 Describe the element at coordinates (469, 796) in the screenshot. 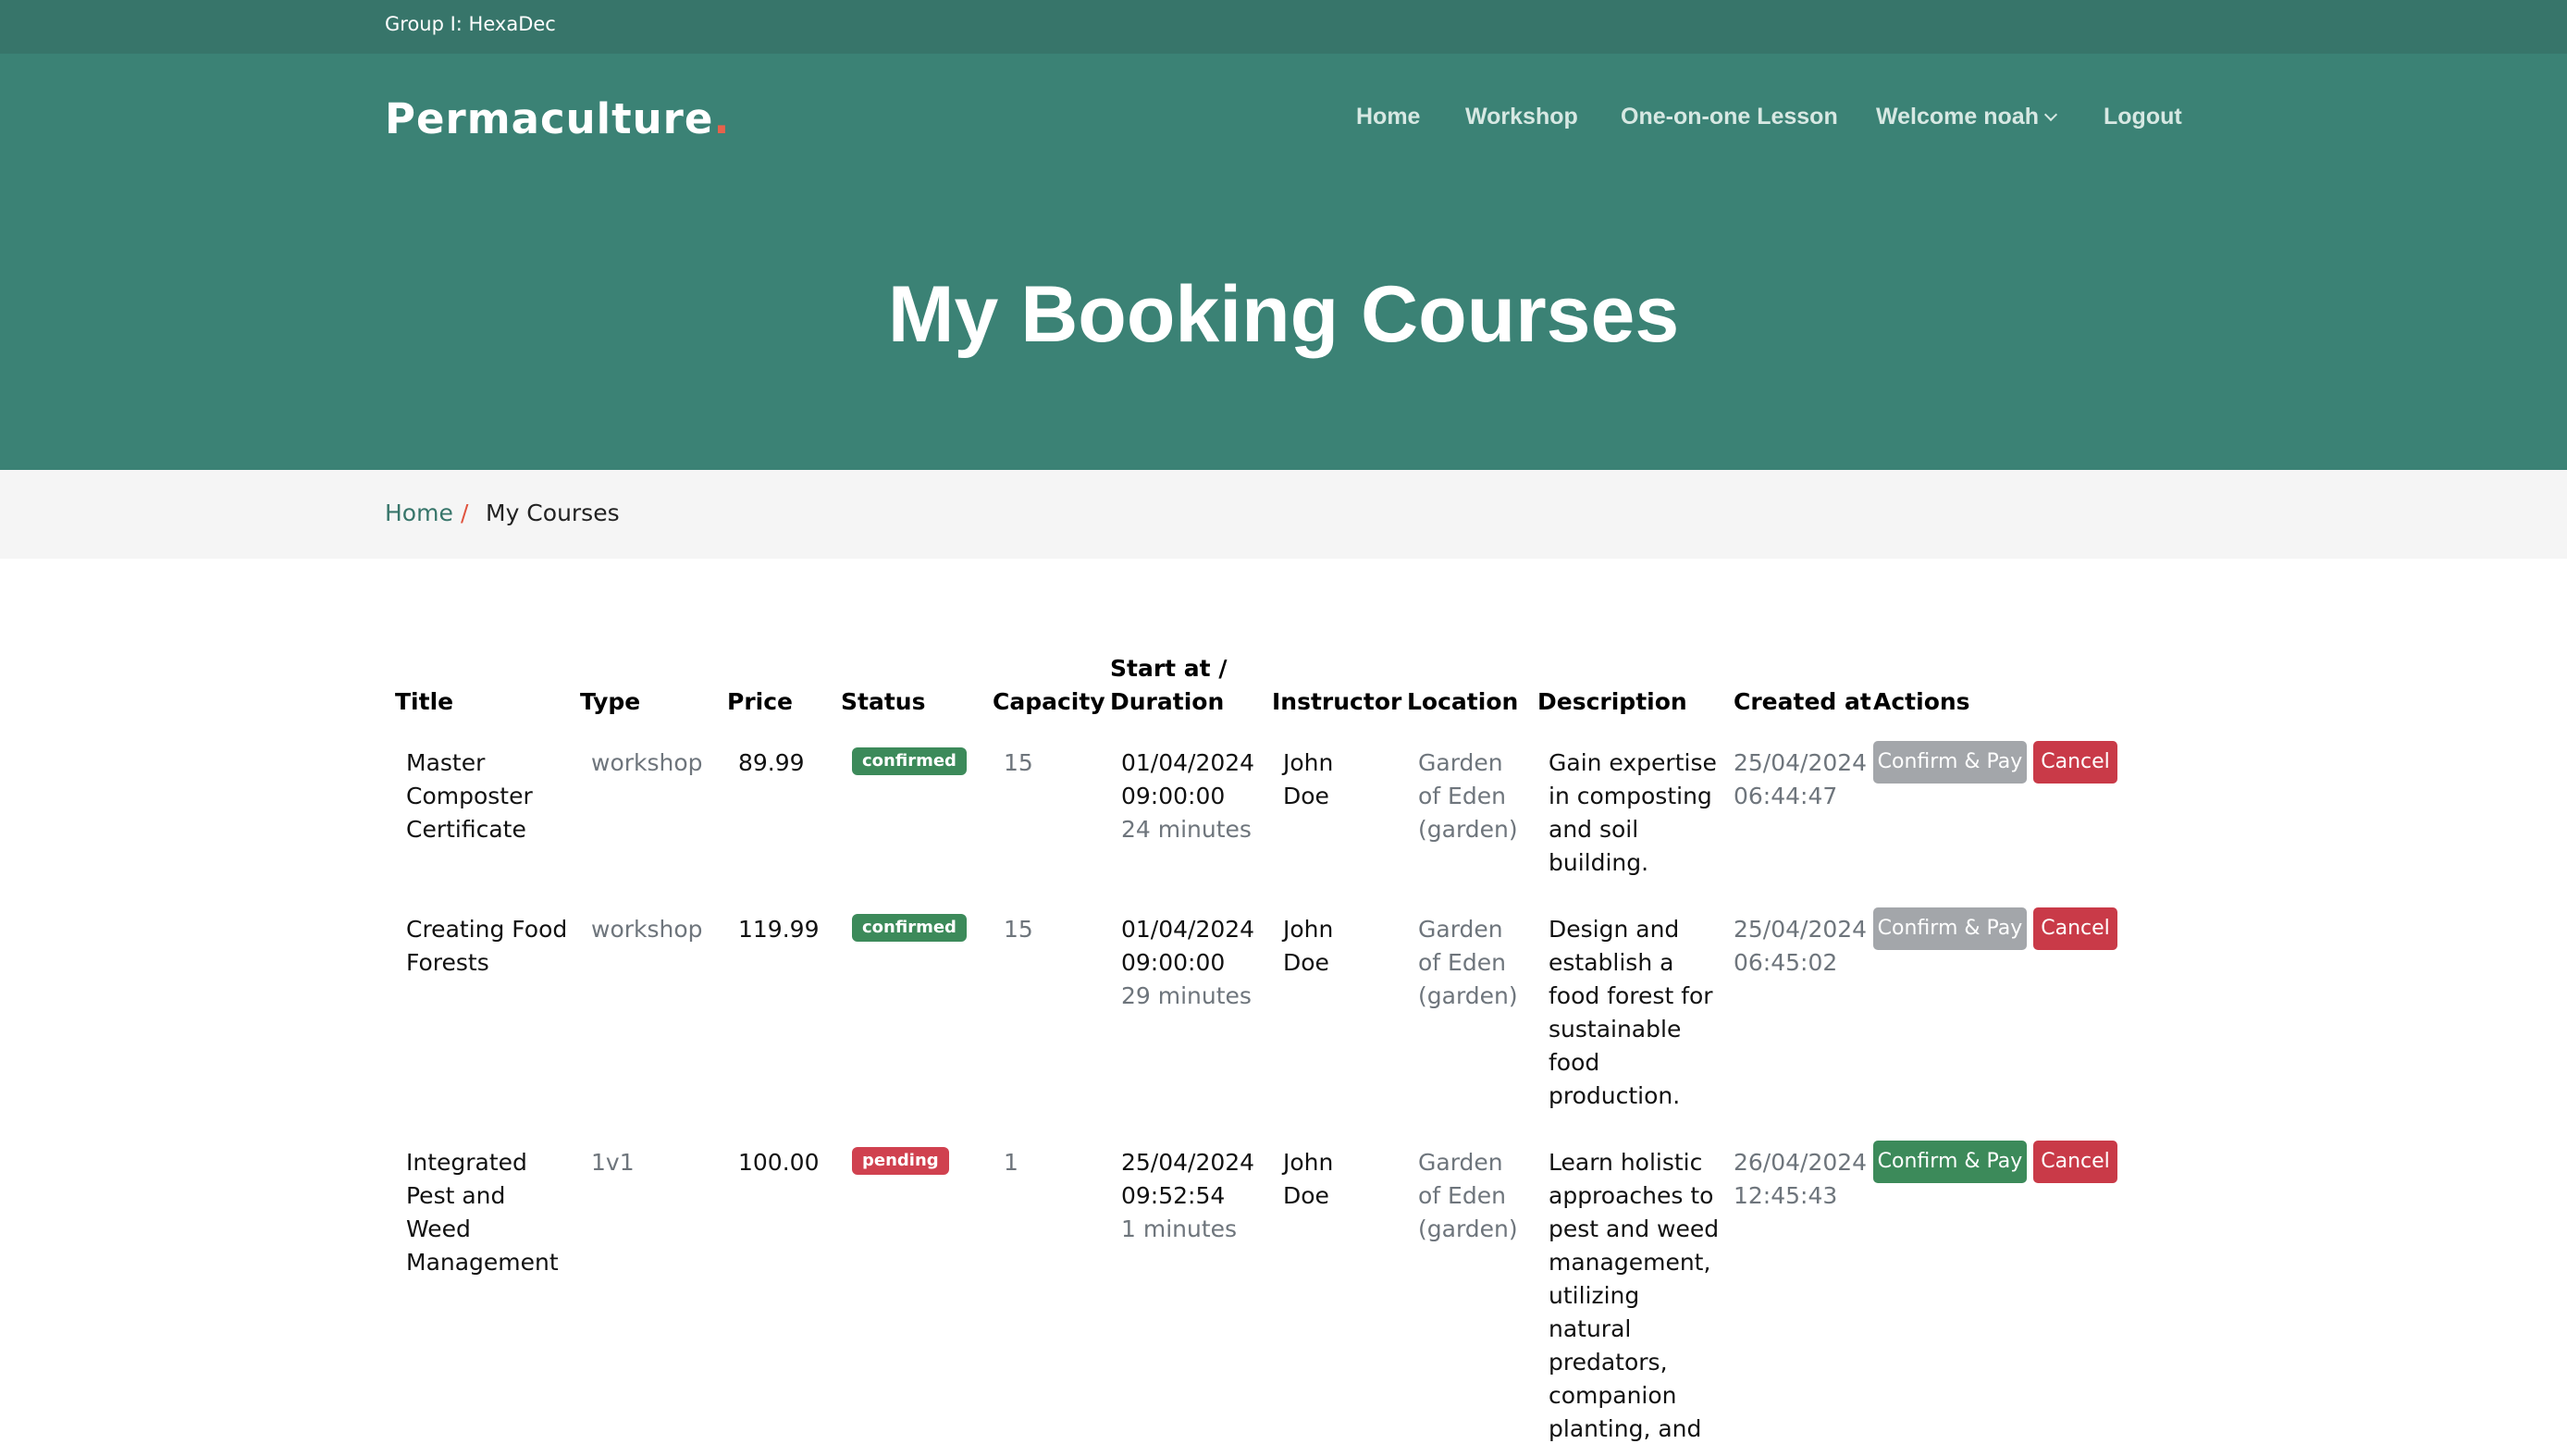

I see `course-title: Master Composter Certificate` at that location.